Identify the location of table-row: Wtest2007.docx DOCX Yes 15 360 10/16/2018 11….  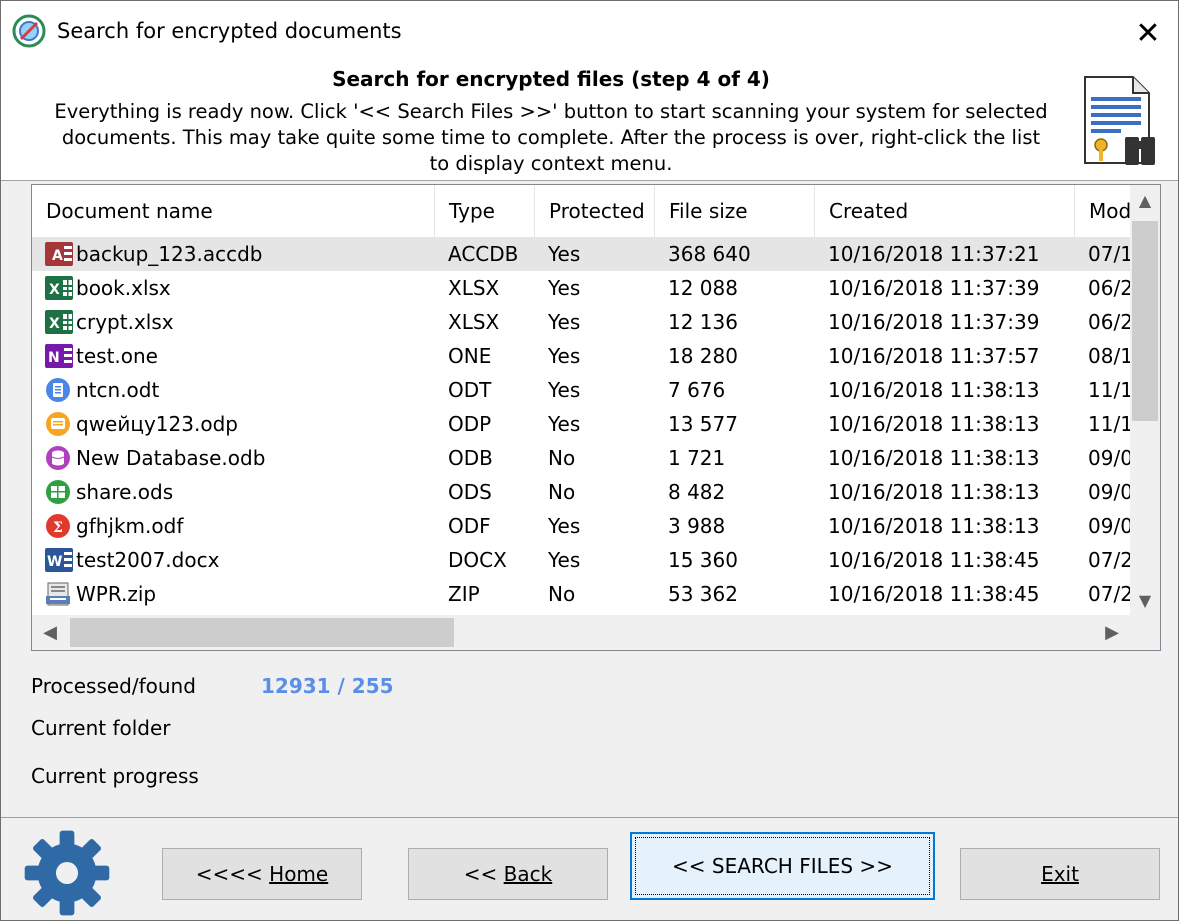
(582, 560).